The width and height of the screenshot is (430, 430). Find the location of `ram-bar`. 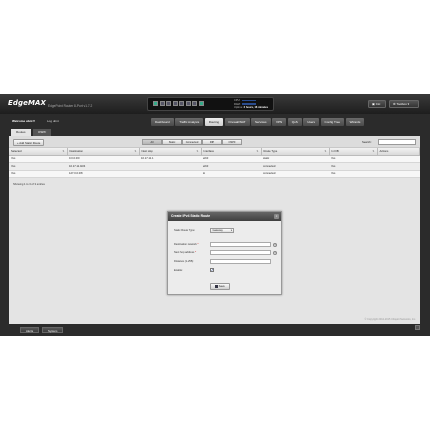

ram-bar is located at coordinates (249, 104).